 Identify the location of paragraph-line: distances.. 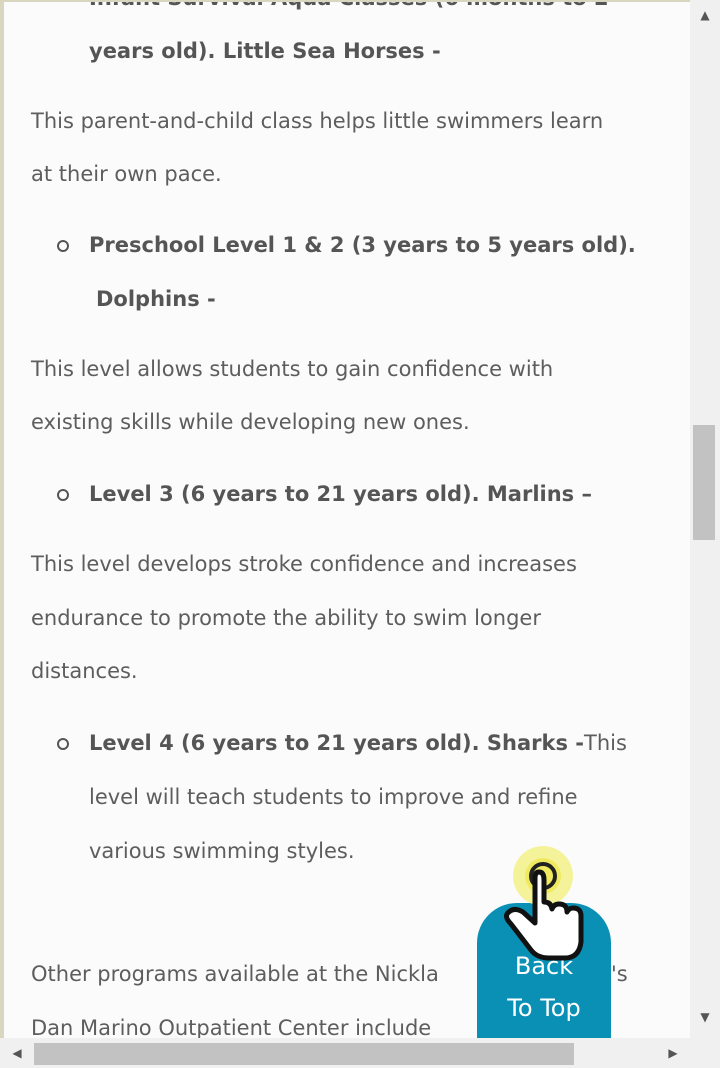
(84, 671).